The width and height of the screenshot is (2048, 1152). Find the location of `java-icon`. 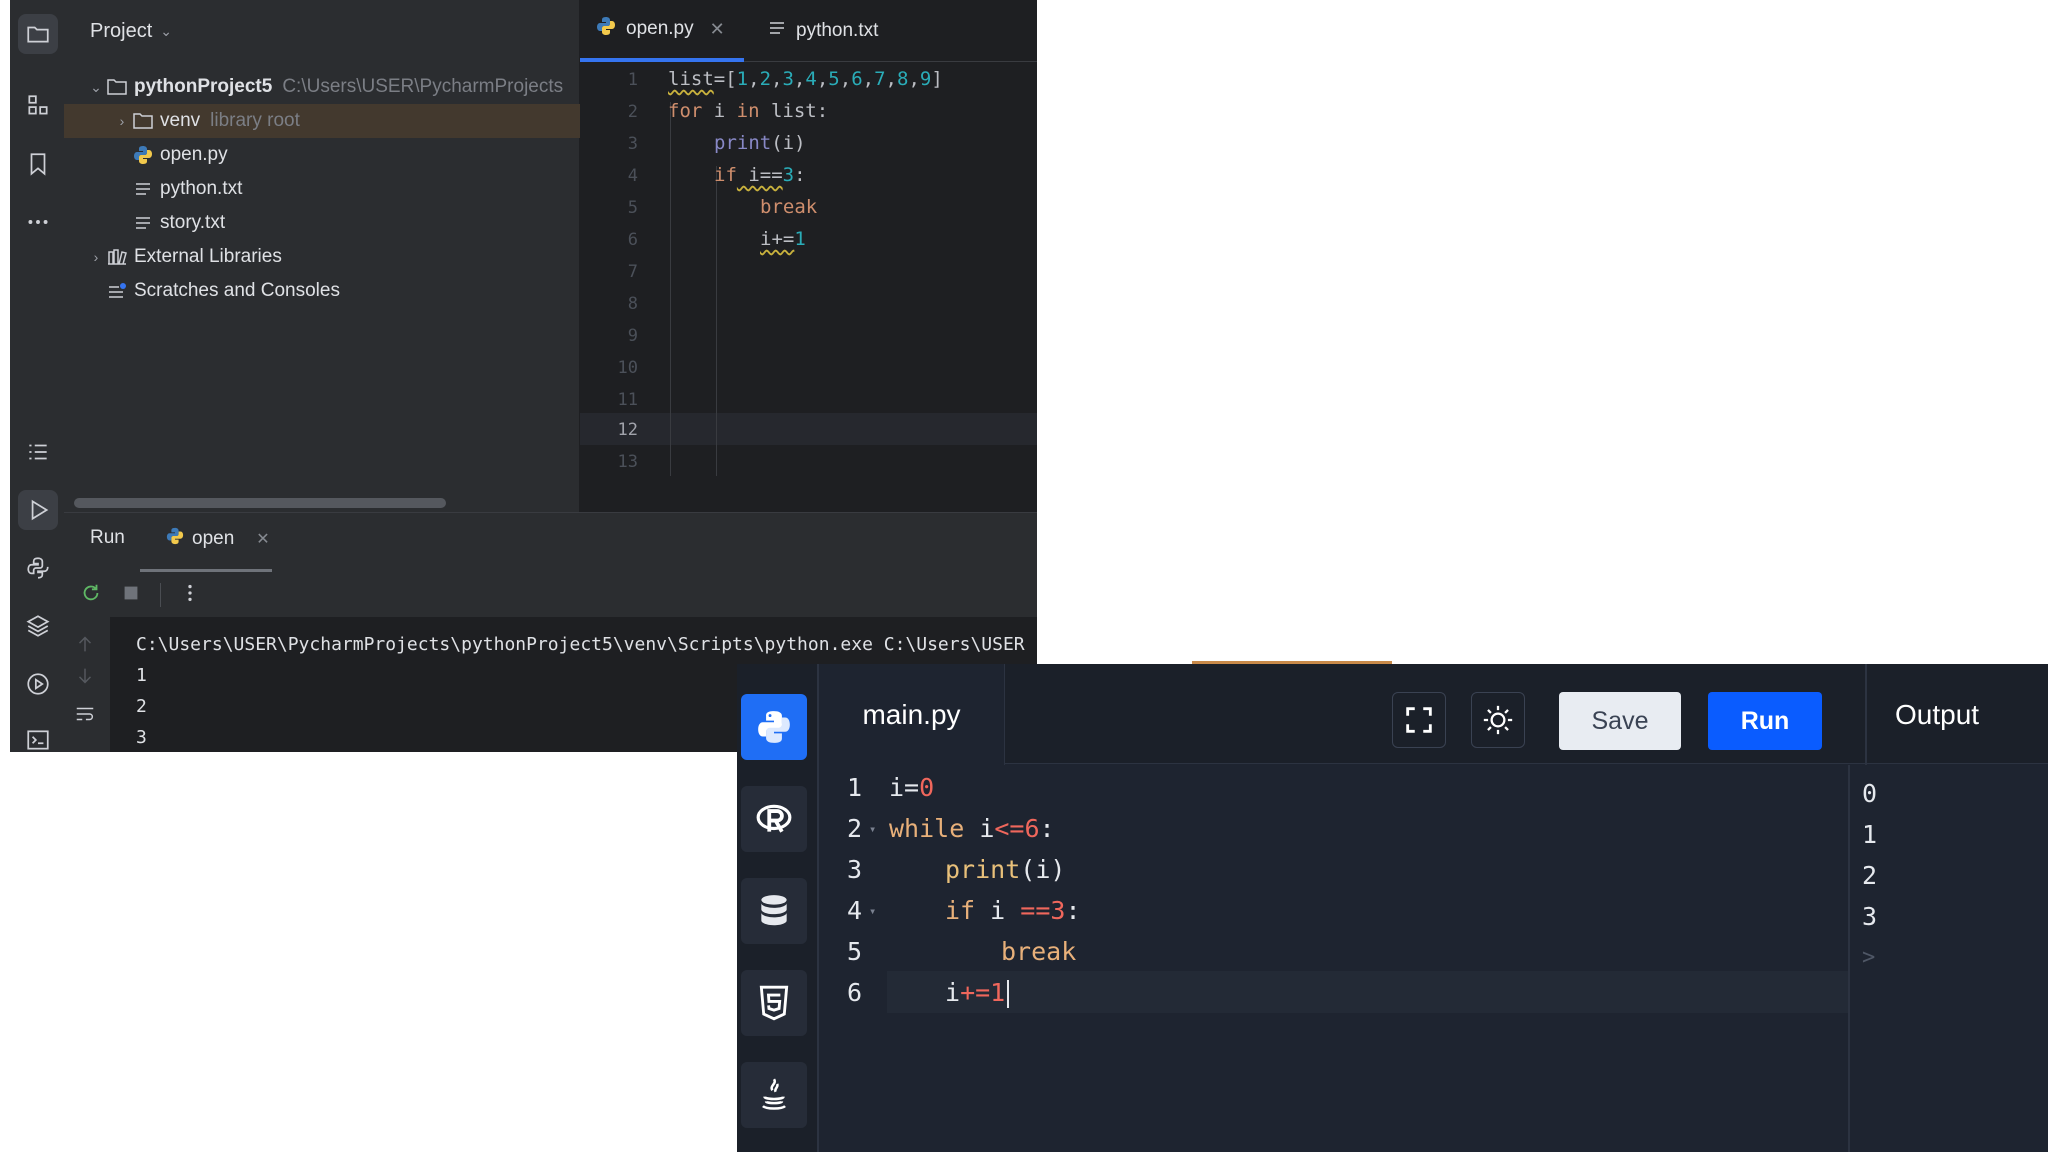

java-icon is located at coordinates (774, 1095).